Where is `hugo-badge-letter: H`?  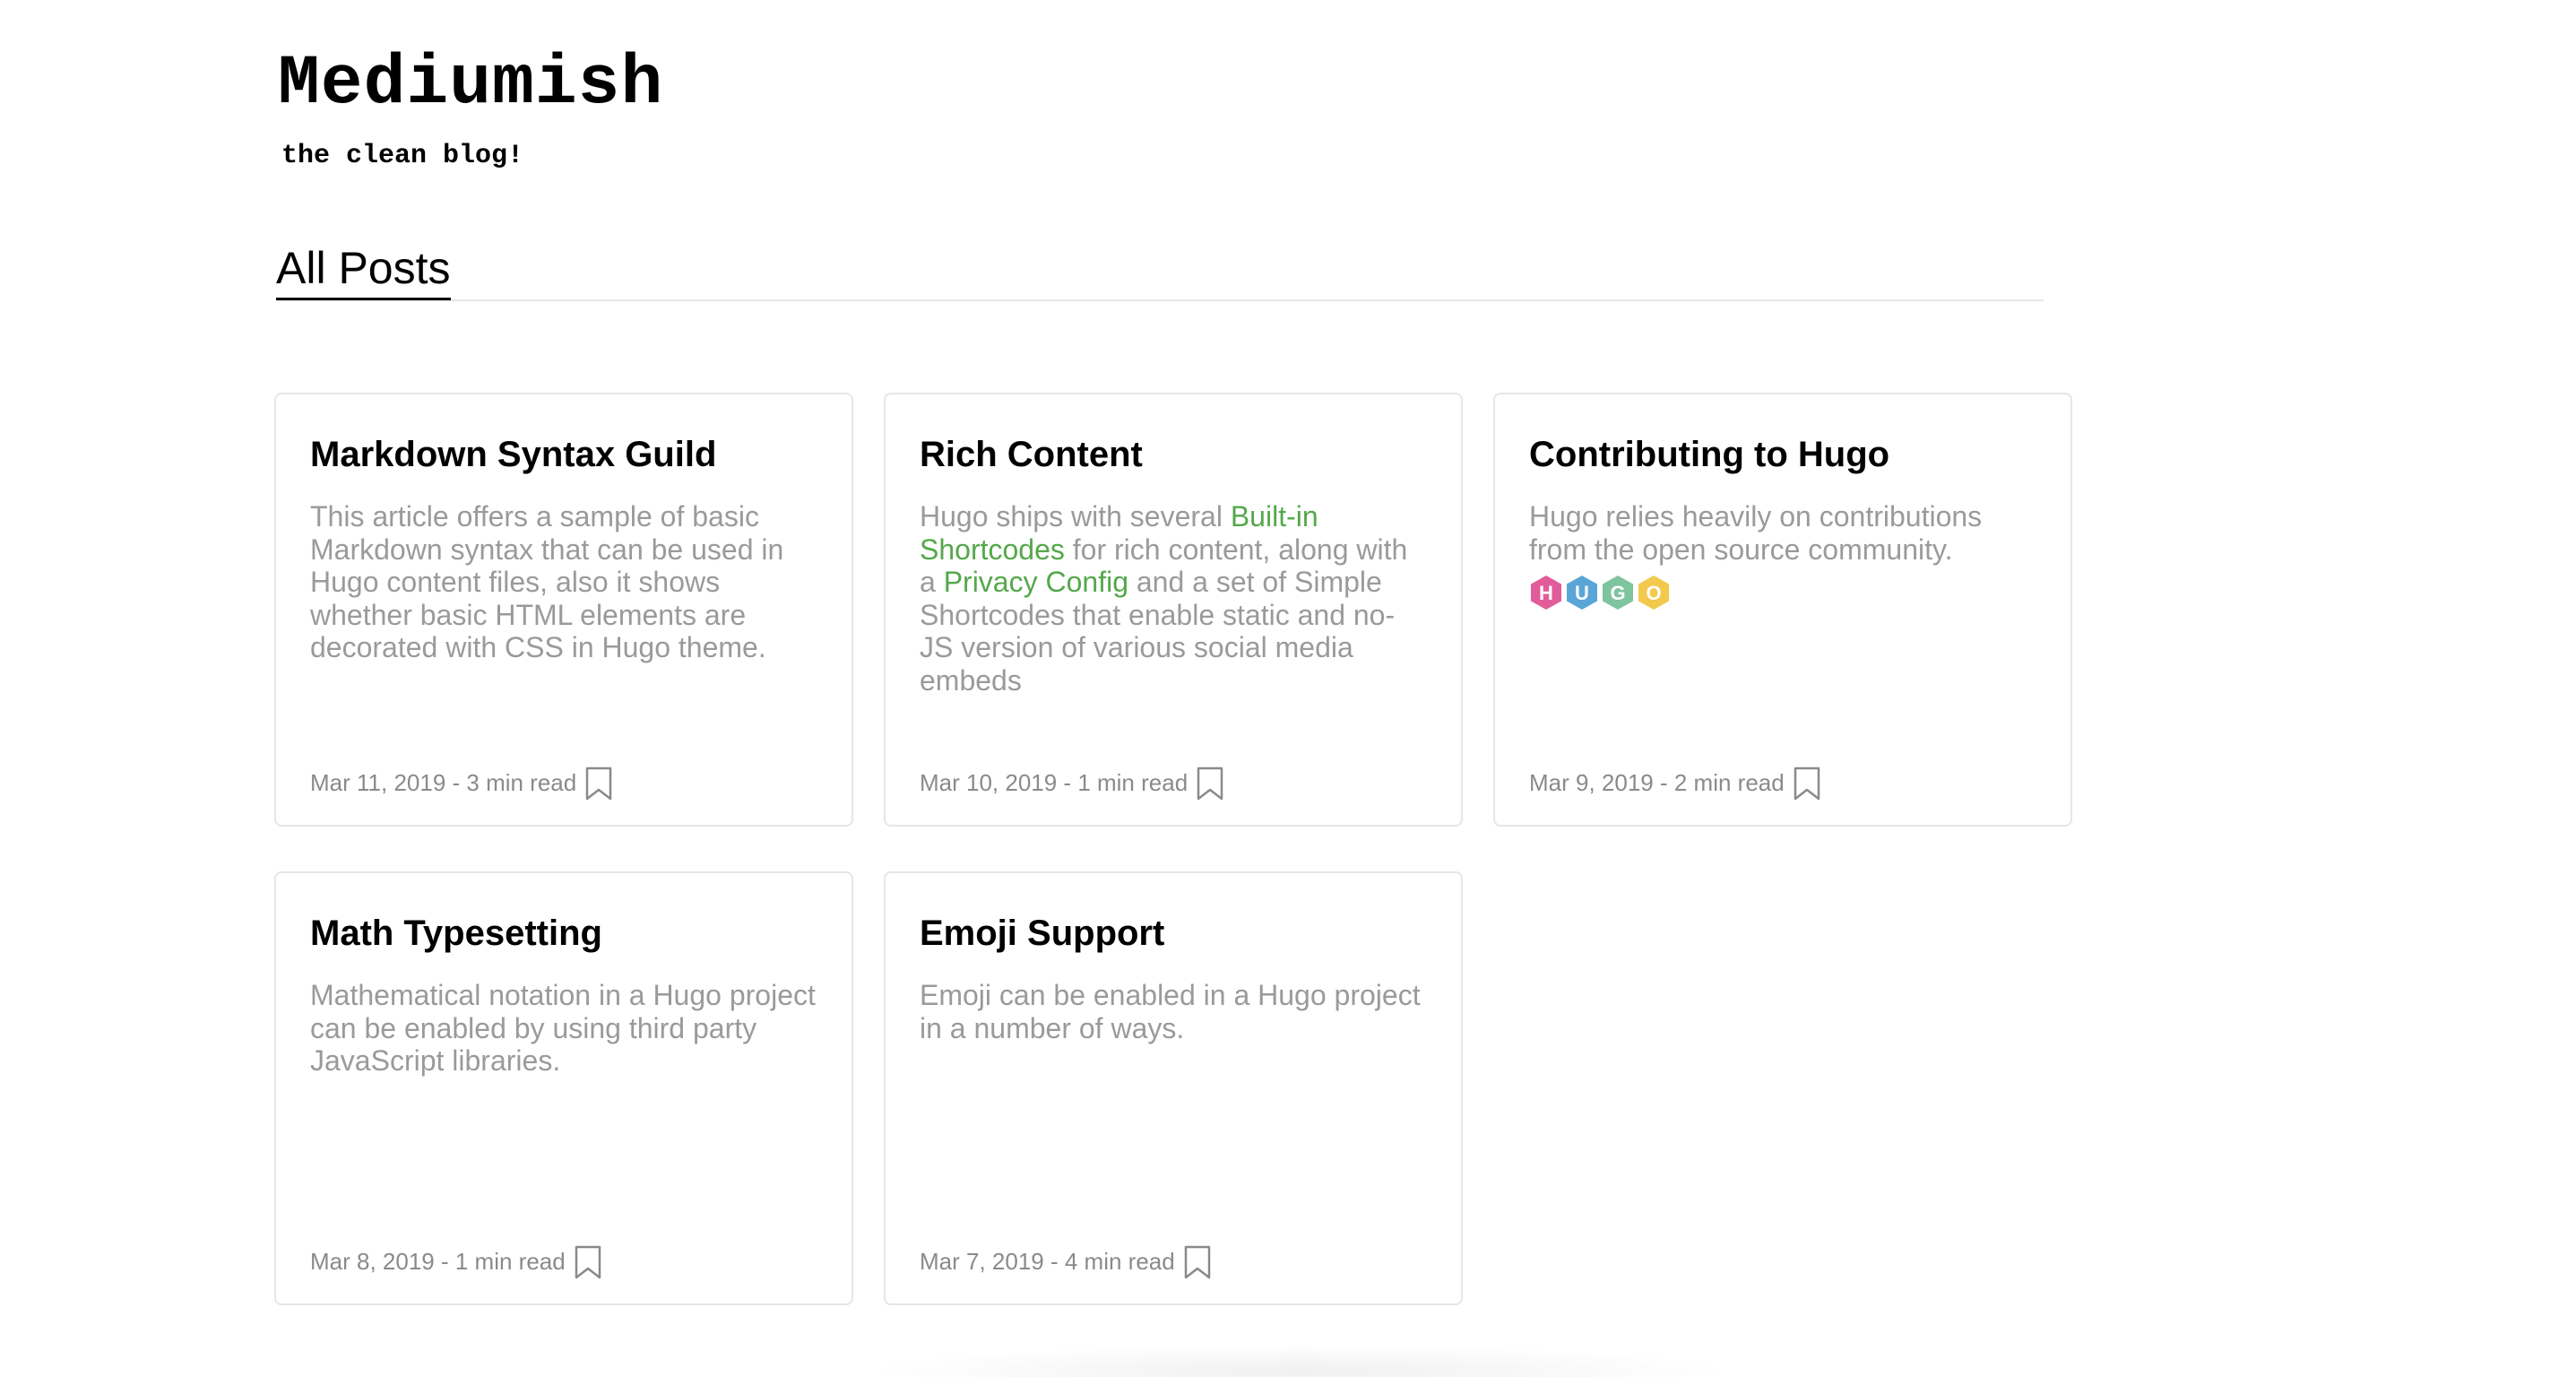
hugo-badge-letter: H is located at coordinates (1546, 593).